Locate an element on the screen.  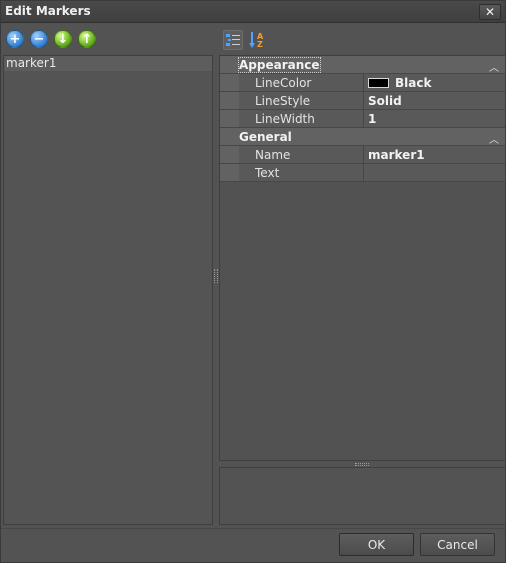
add-marker-button: + is located at coordinates (15, 39).